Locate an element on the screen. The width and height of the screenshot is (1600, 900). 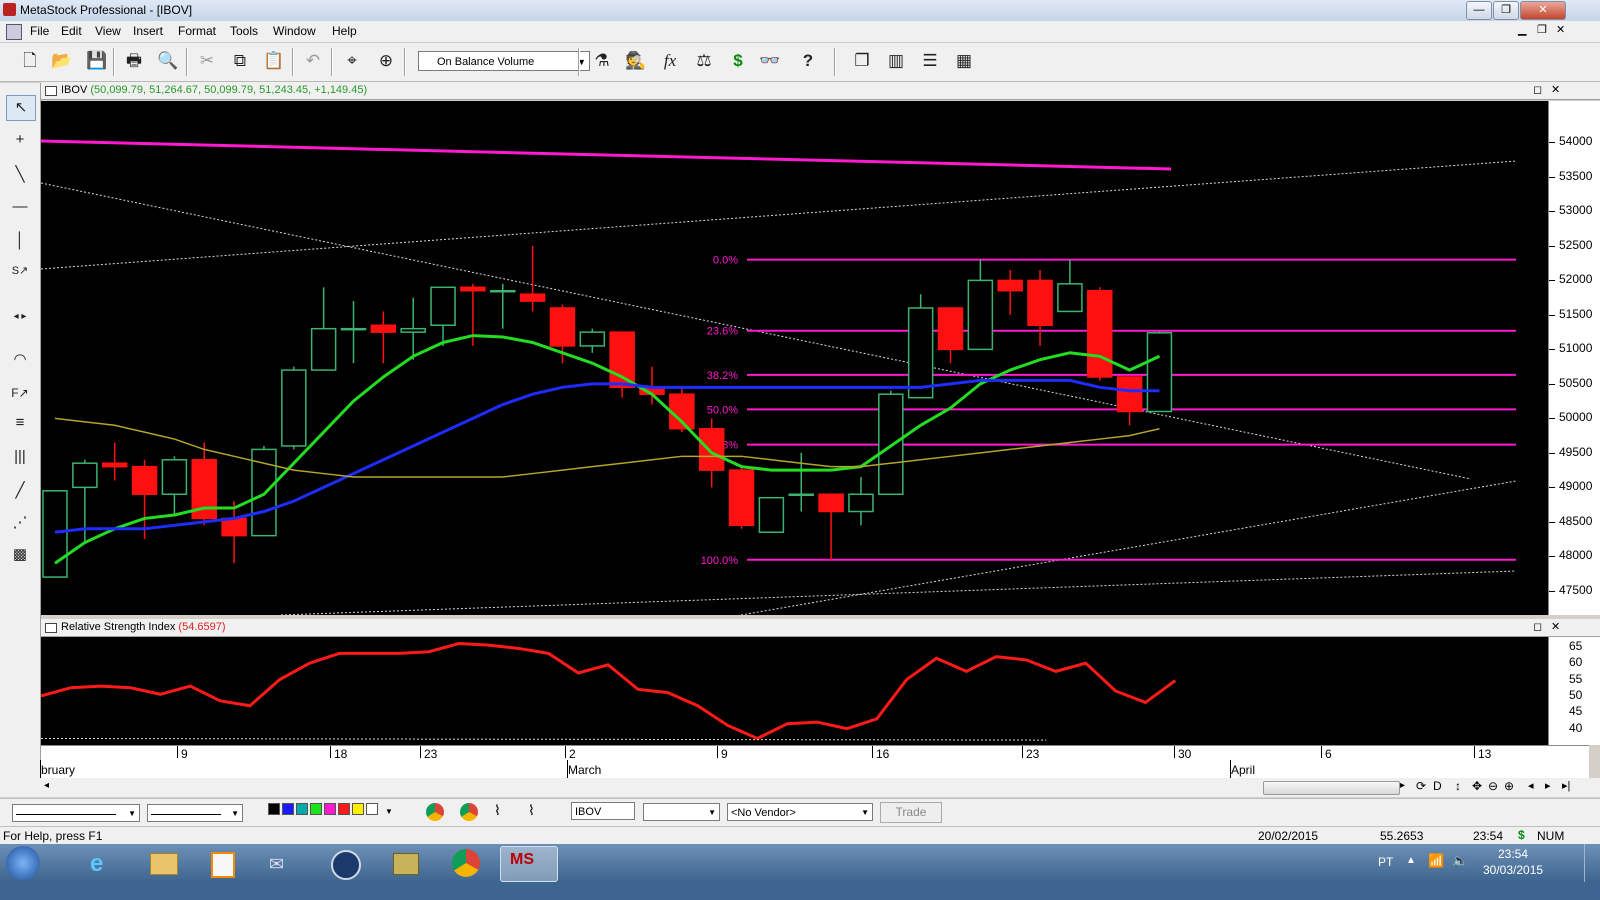
zoom-icon: ⊕ is located at coordinates (386, 61).